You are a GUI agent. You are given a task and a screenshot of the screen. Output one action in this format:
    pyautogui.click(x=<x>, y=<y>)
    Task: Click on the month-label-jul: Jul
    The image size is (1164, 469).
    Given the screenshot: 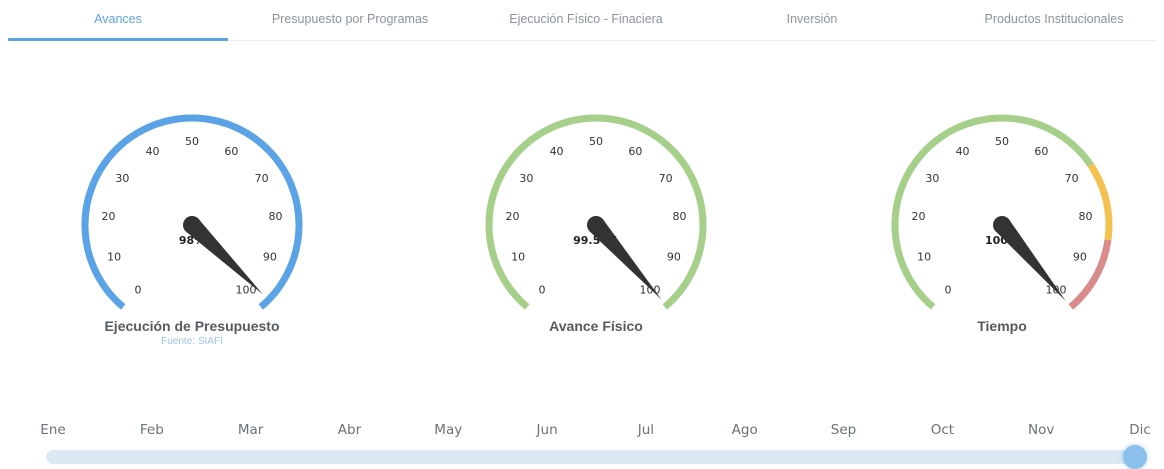 What is the action you would take?
    pyautogui.click(x=646, y=430)
    